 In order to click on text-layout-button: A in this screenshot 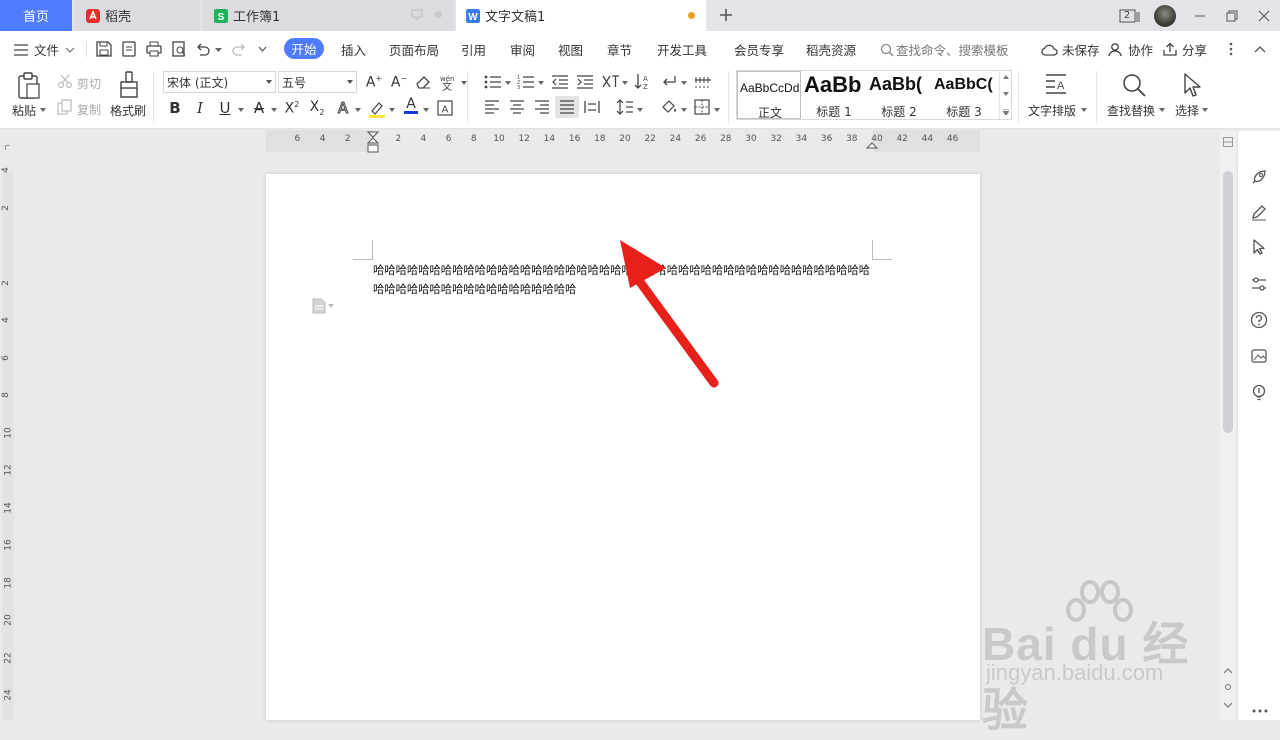, I will do `click(1056, 85)`.